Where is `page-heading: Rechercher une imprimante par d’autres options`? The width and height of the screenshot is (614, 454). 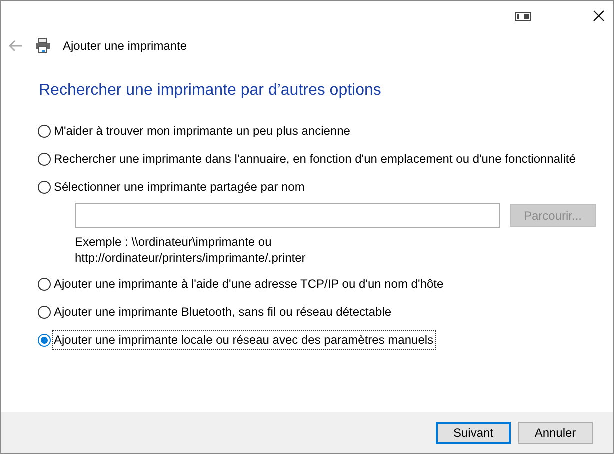 page-heading: Rechercher une imprimante par d’autres options is located at coordinates (210, 90).